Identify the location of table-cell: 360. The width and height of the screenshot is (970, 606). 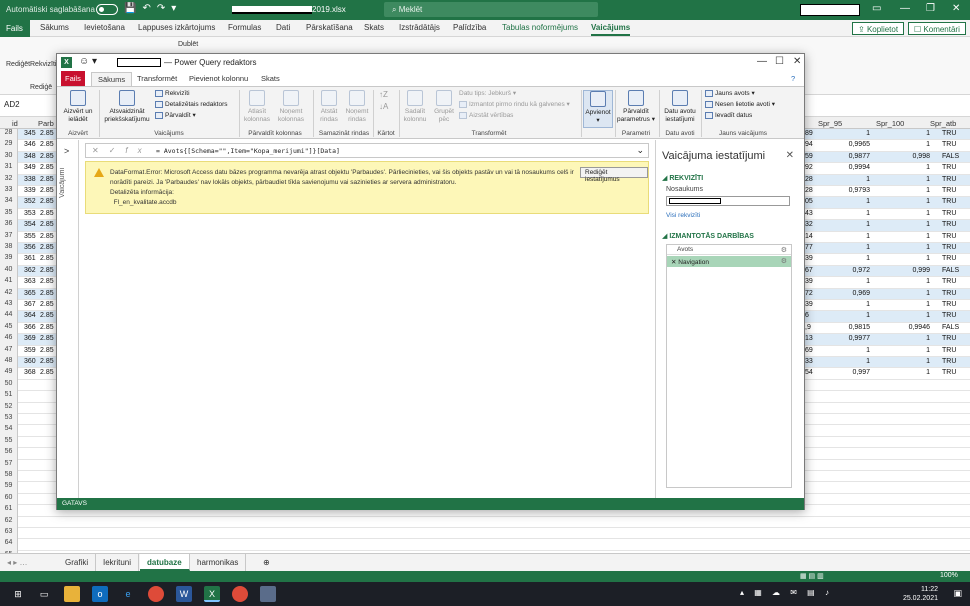
(30, 361).